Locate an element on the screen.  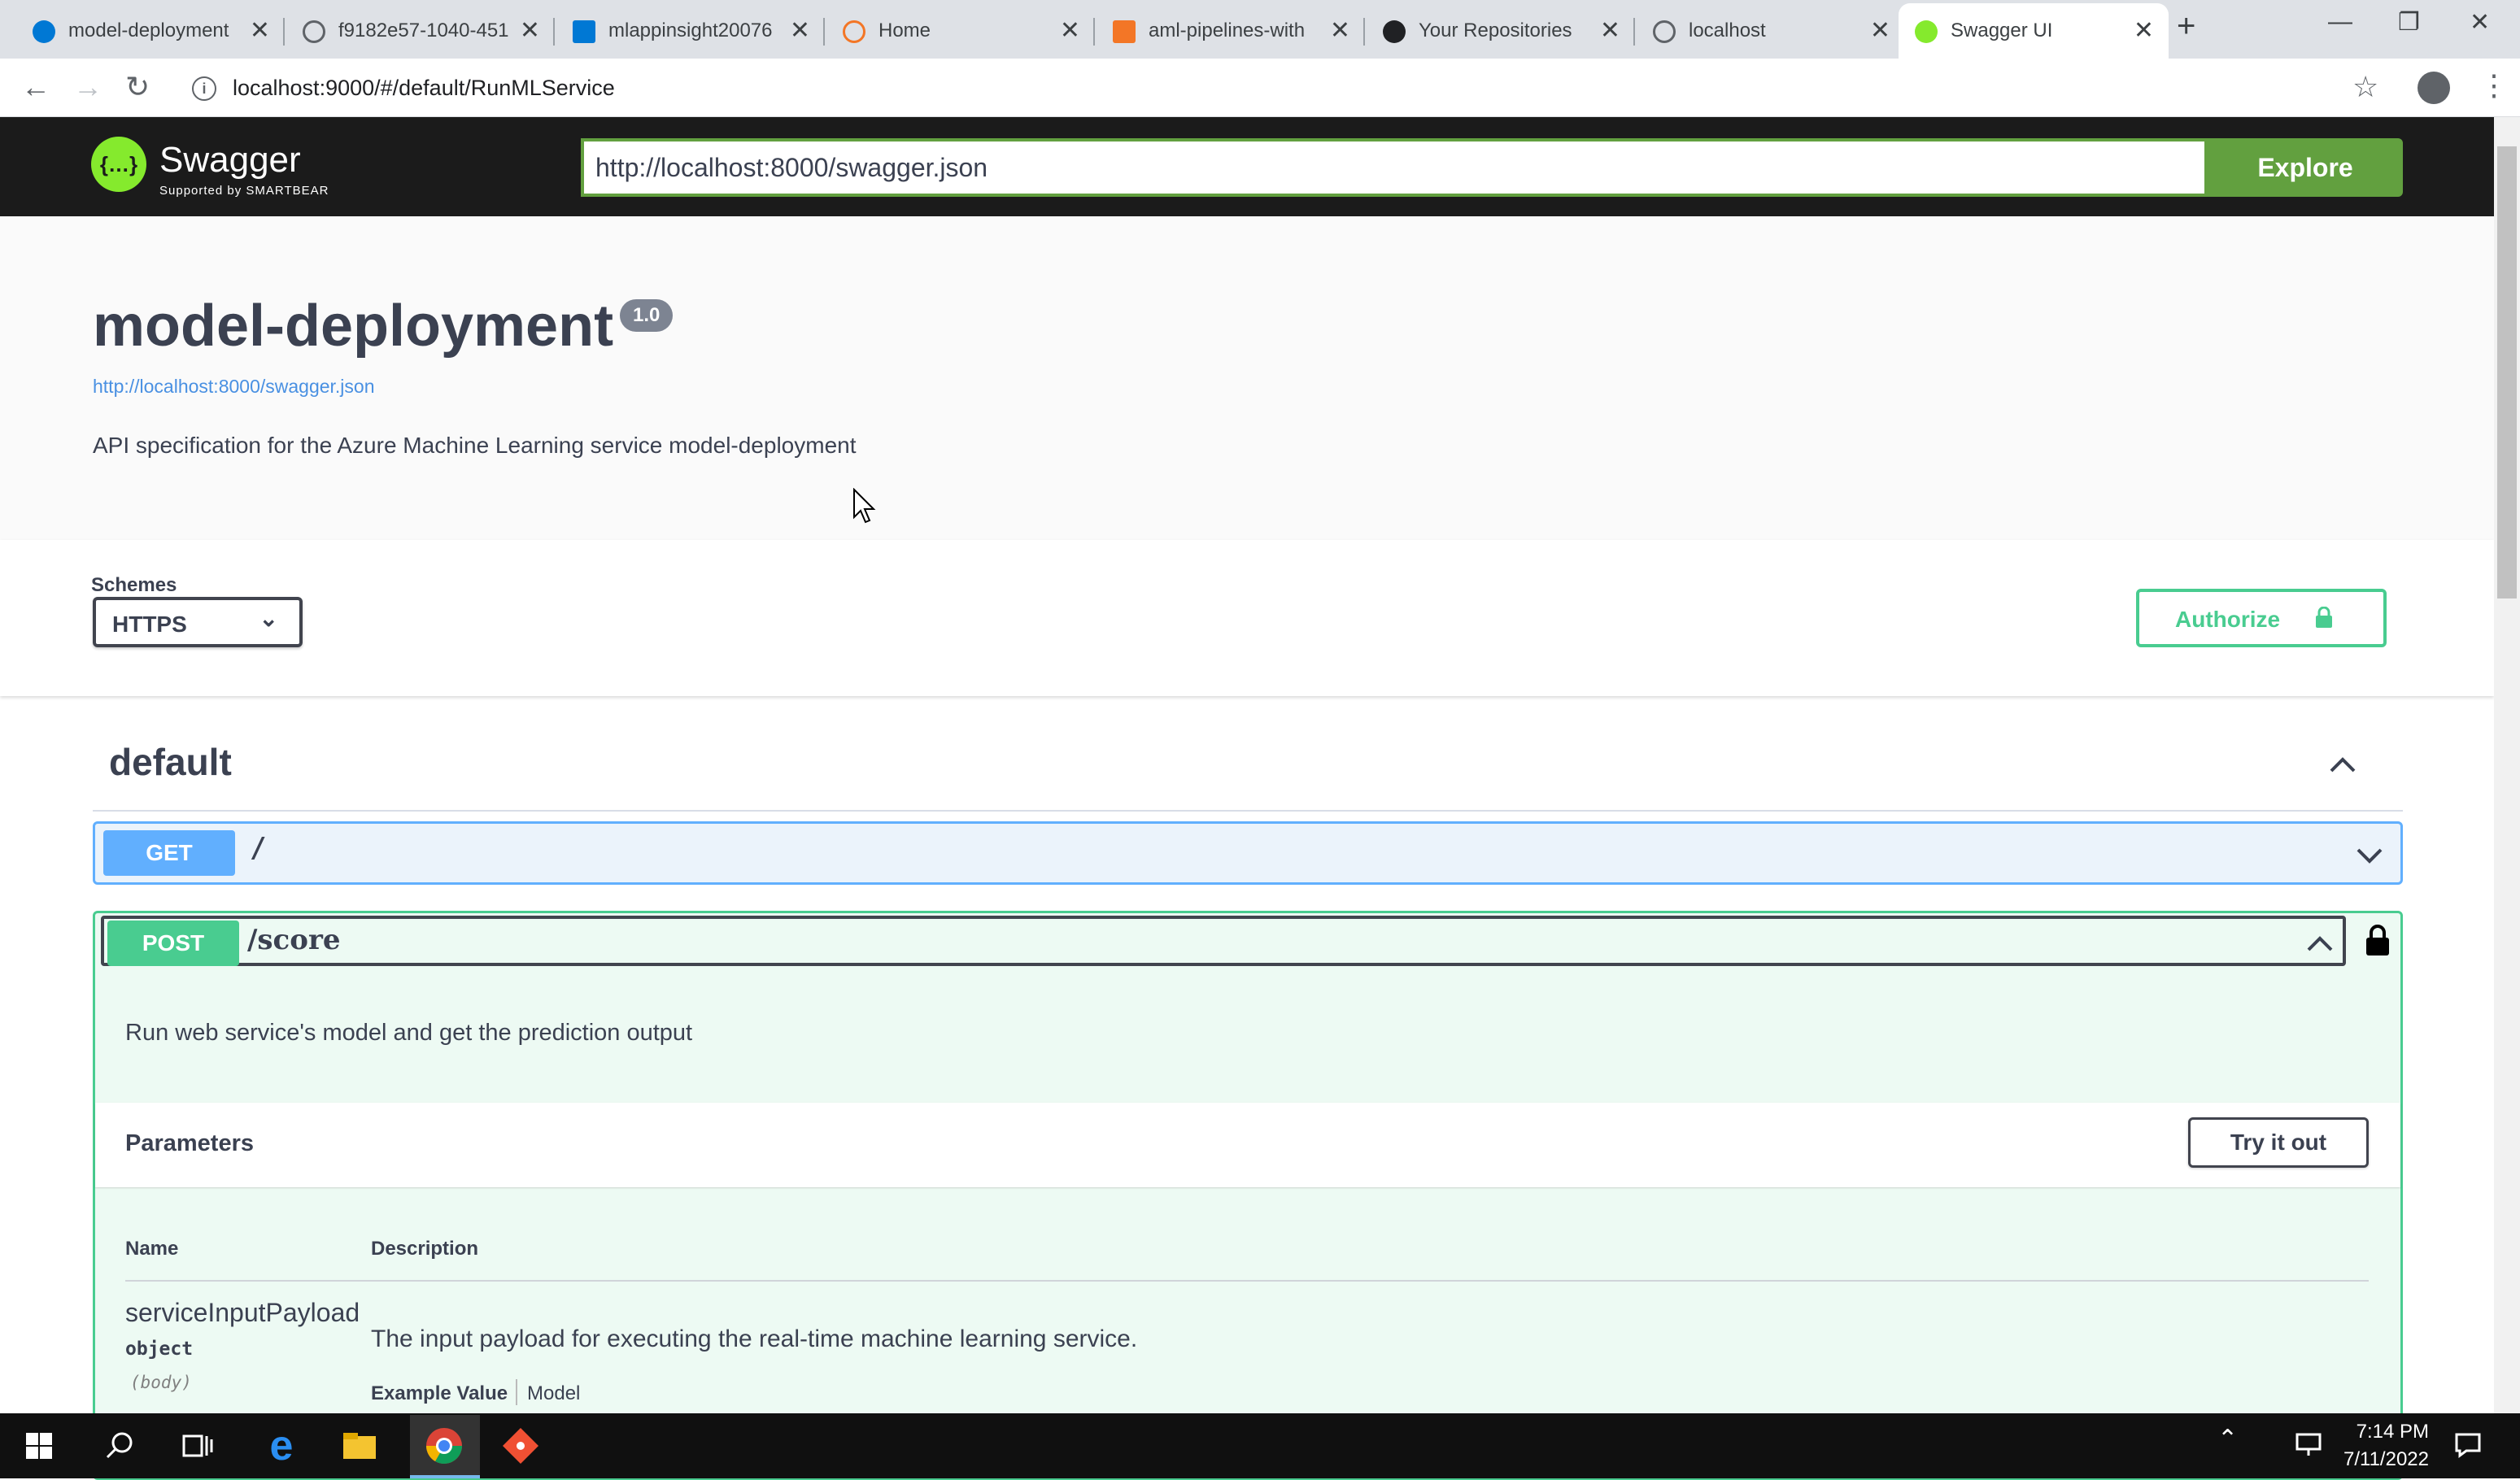
tab-your-repositories: Your Repositories ✕ is located at coordinates (1501, 31).